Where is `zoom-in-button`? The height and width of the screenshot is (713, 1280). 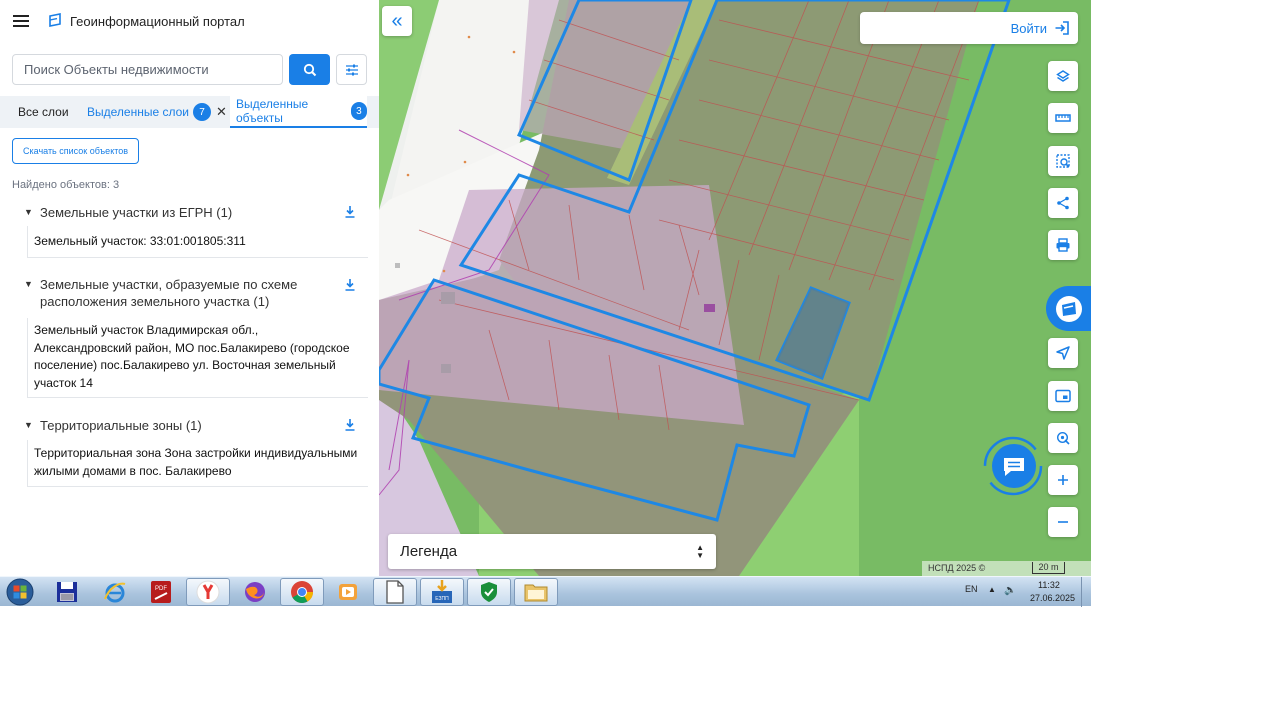 zoom-in-button is located at coordinates (1063, 480).